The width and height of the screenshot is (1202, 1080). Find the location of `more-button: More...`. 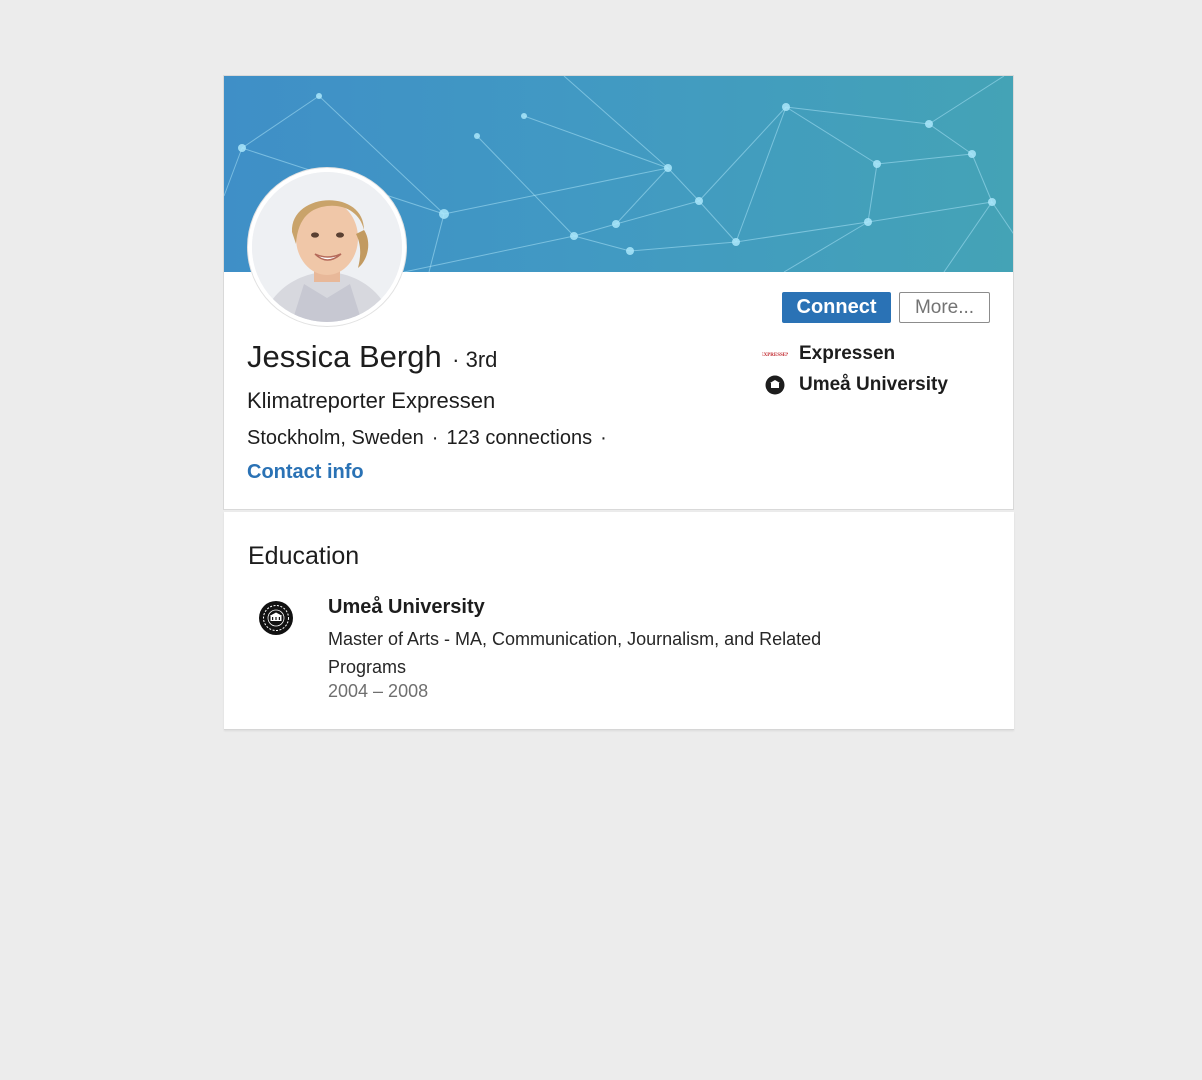

more-button: More... is located at coordinates (944, 307).